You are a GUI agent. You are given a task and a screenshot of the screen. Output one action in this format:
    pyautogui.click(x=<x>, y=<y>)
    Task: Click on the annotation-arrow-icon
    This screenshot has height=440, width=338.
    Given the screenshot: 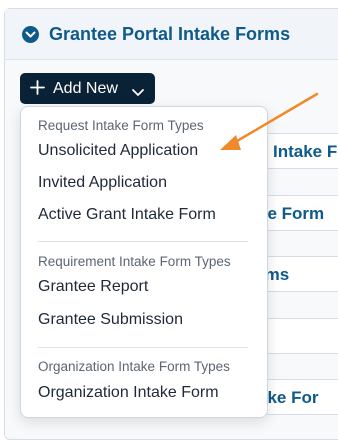 What is the action you would take?
    pyautogui.click(x=269, y=121)
    